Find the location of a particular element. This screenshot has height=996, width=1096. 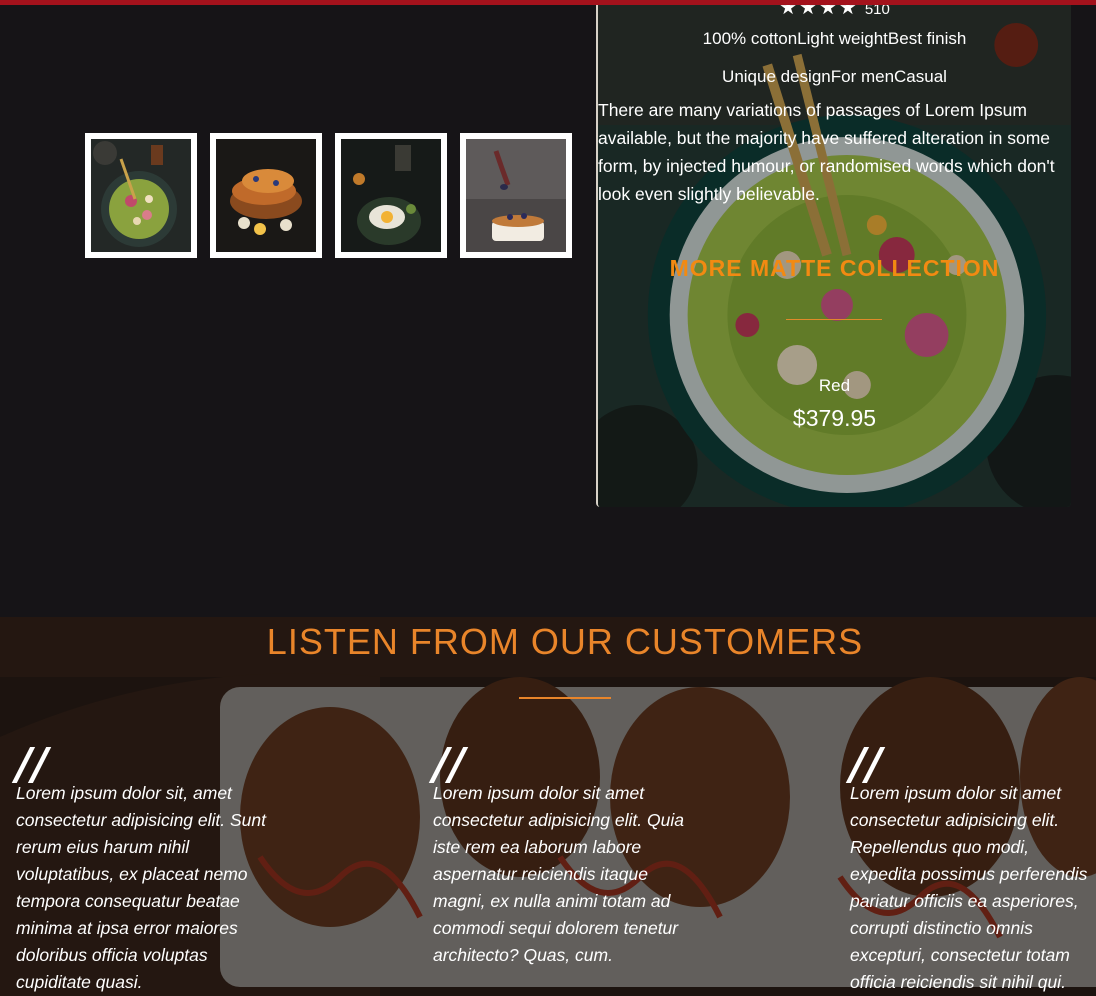

product-rating: ★★★★ 510 is located at coordinates (834, 12).